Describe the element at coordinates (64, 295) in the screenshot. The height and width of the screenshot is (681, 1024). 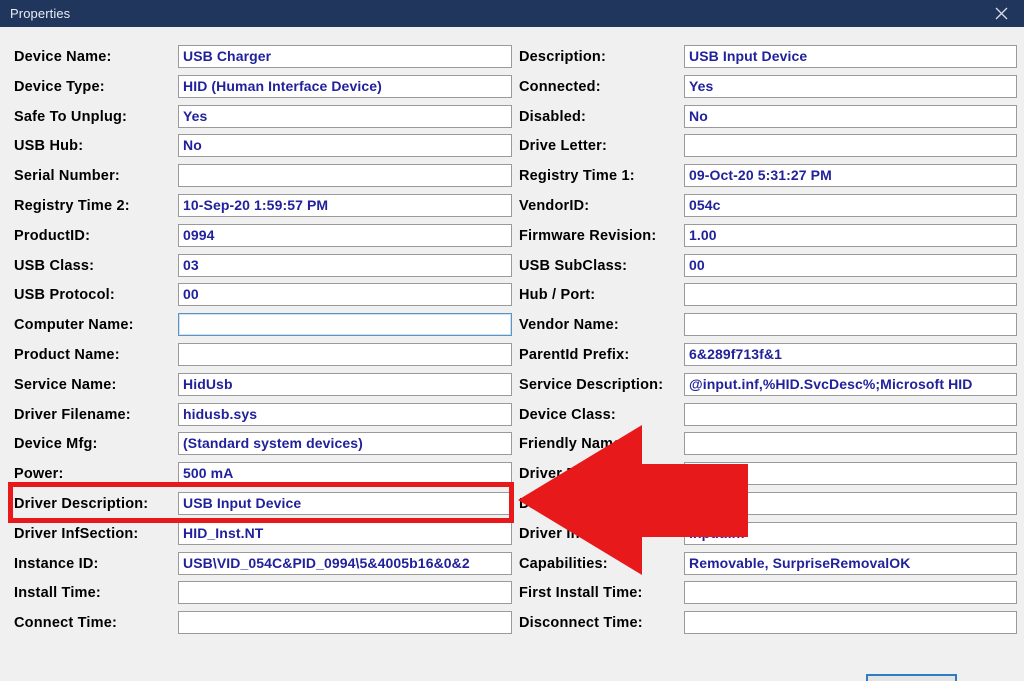
I see `field-label: USB Protocol:` at that location.